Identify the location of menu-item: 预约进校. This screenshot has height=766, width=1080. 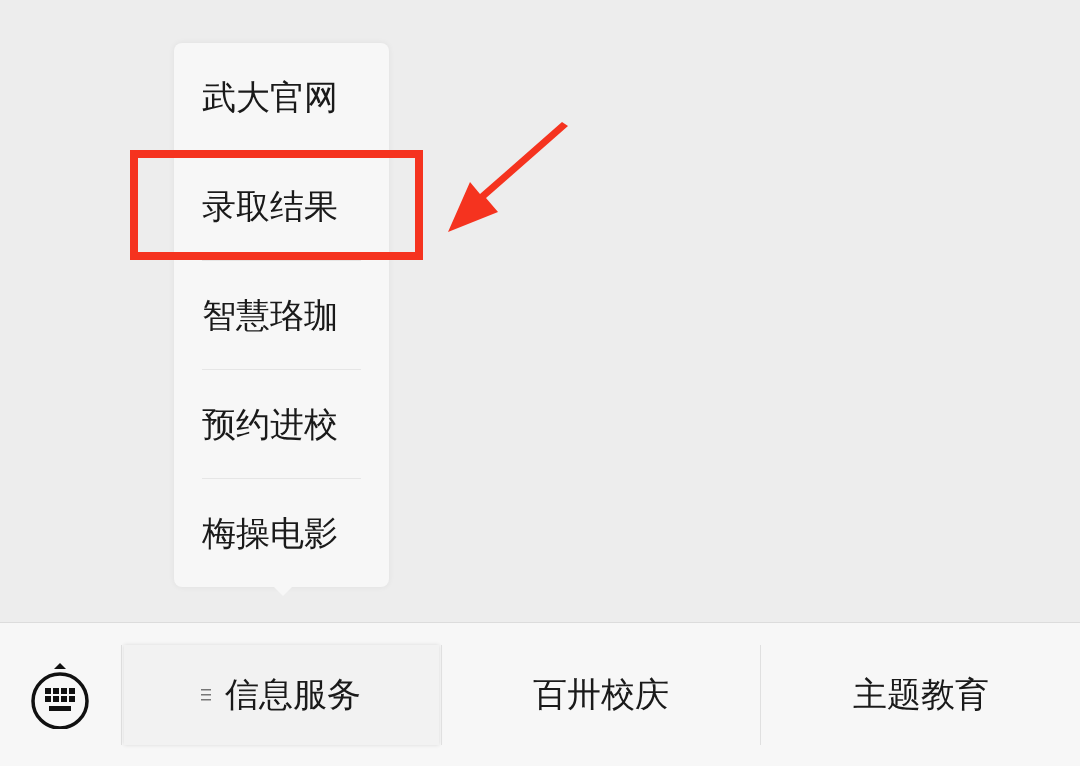
(270, 424).